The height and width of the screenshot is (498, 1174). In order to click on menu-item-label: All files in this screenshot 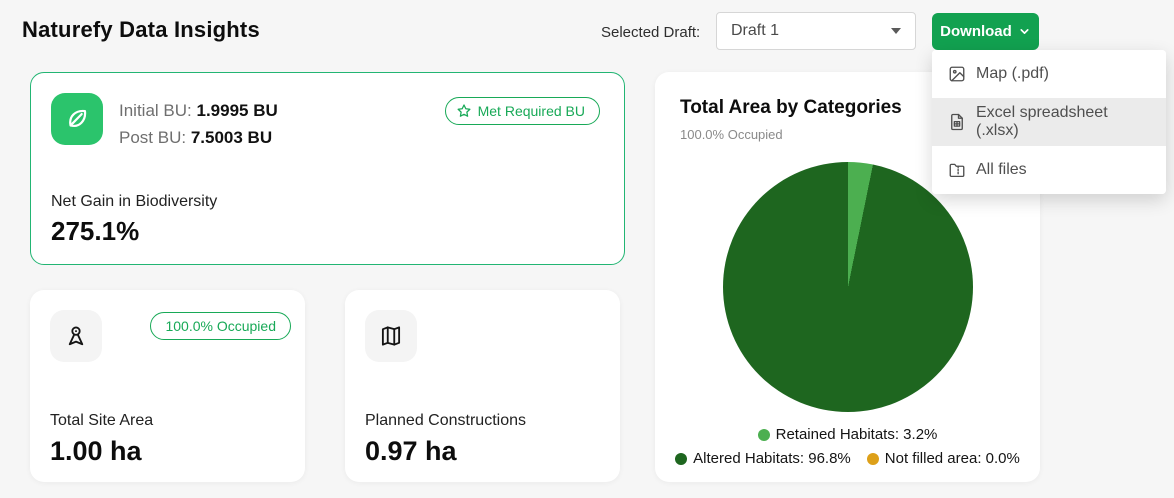, I will do `click(1001, 169)`.